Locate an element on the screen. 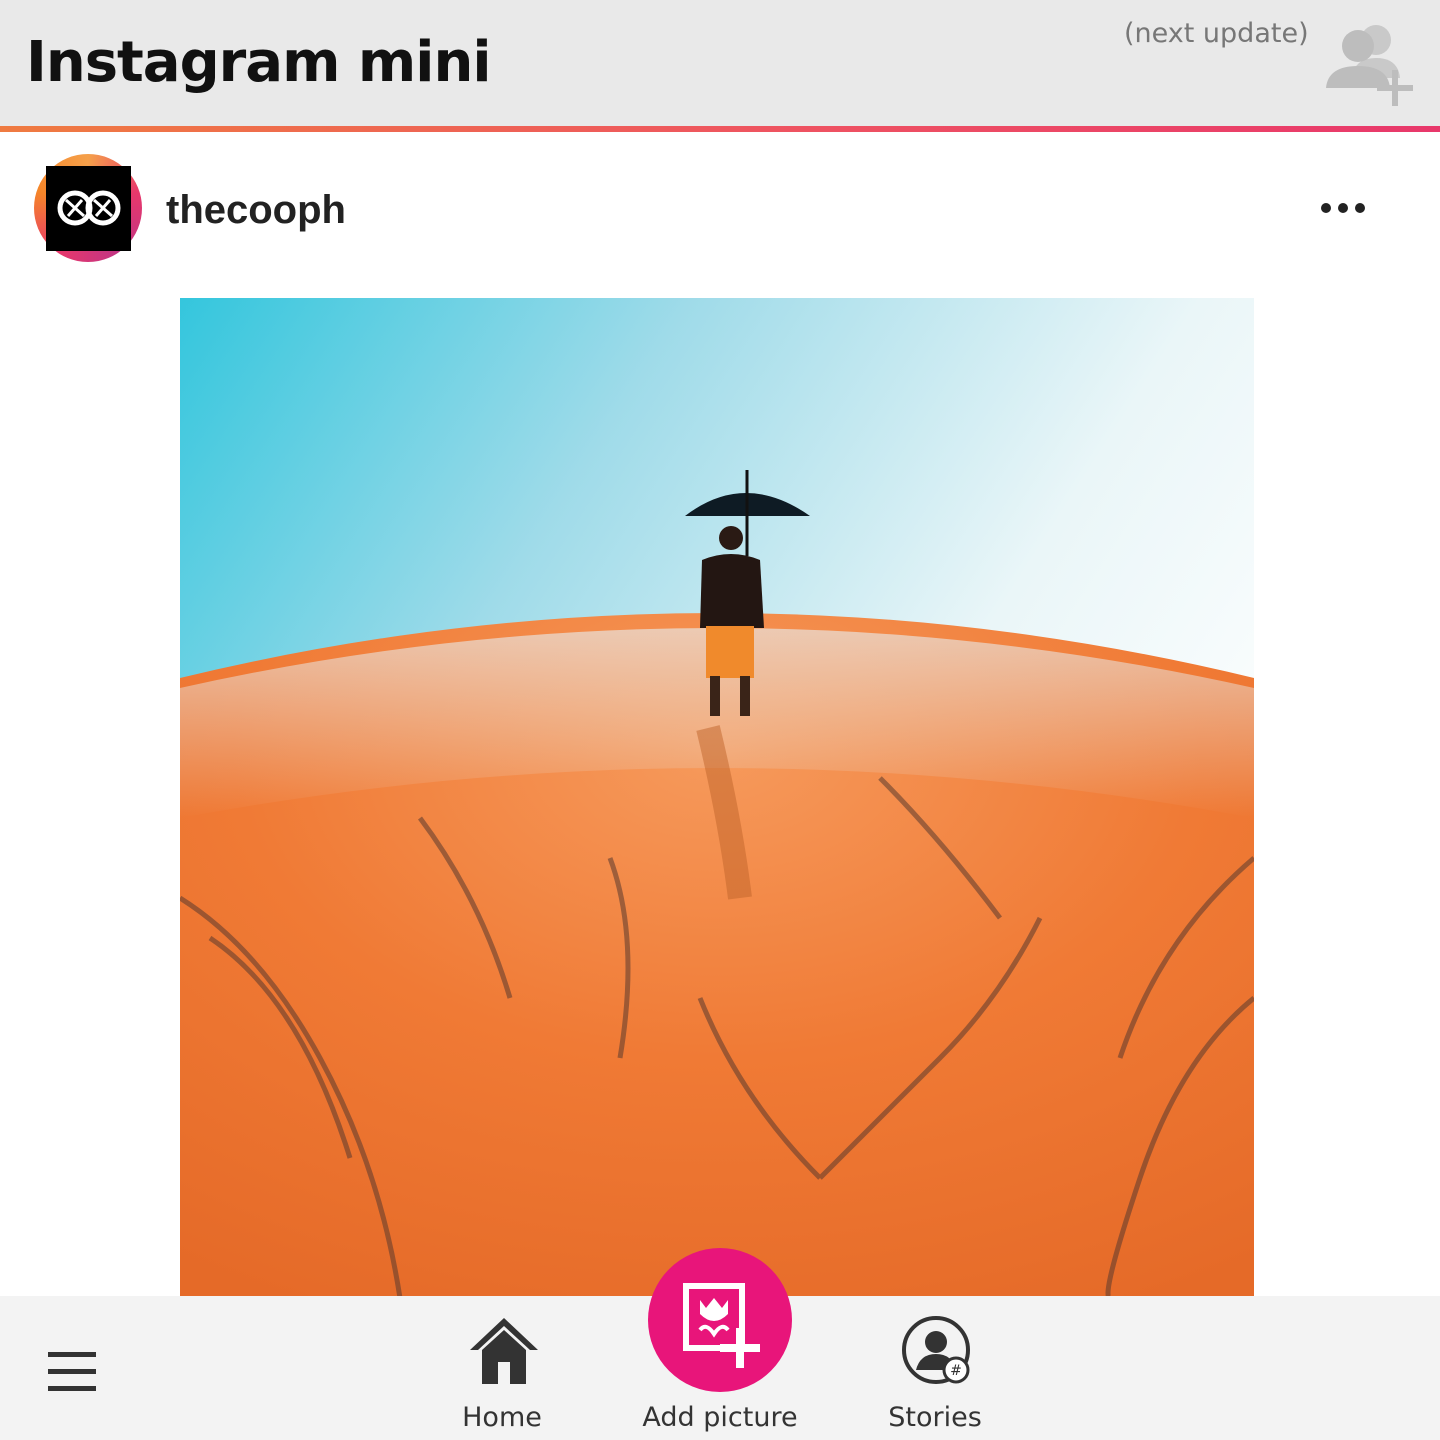 This screenshot has width=1440, height=1440. nav-add-picture-label: Add picture is located at coordinates (720, 1417).